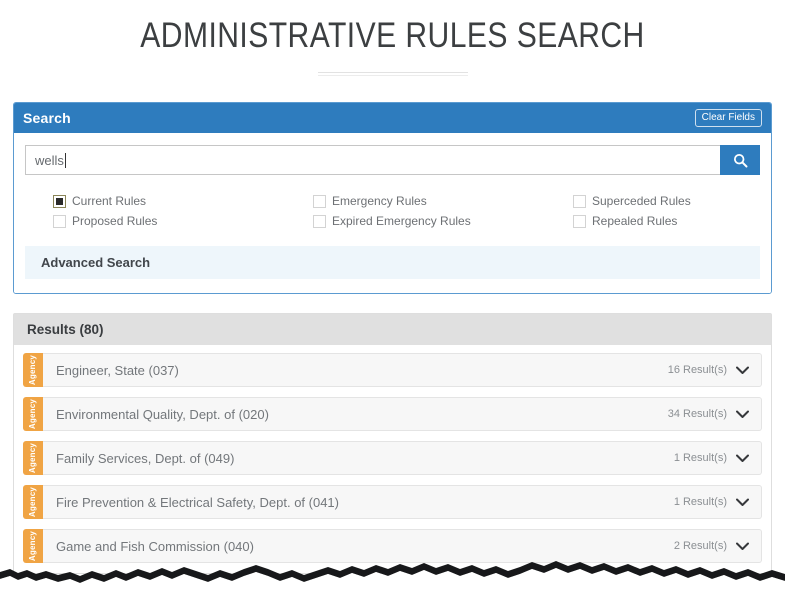  I want to click on result-row-body: Engineer, State (037) 16 Result(s), so click(402, 370).